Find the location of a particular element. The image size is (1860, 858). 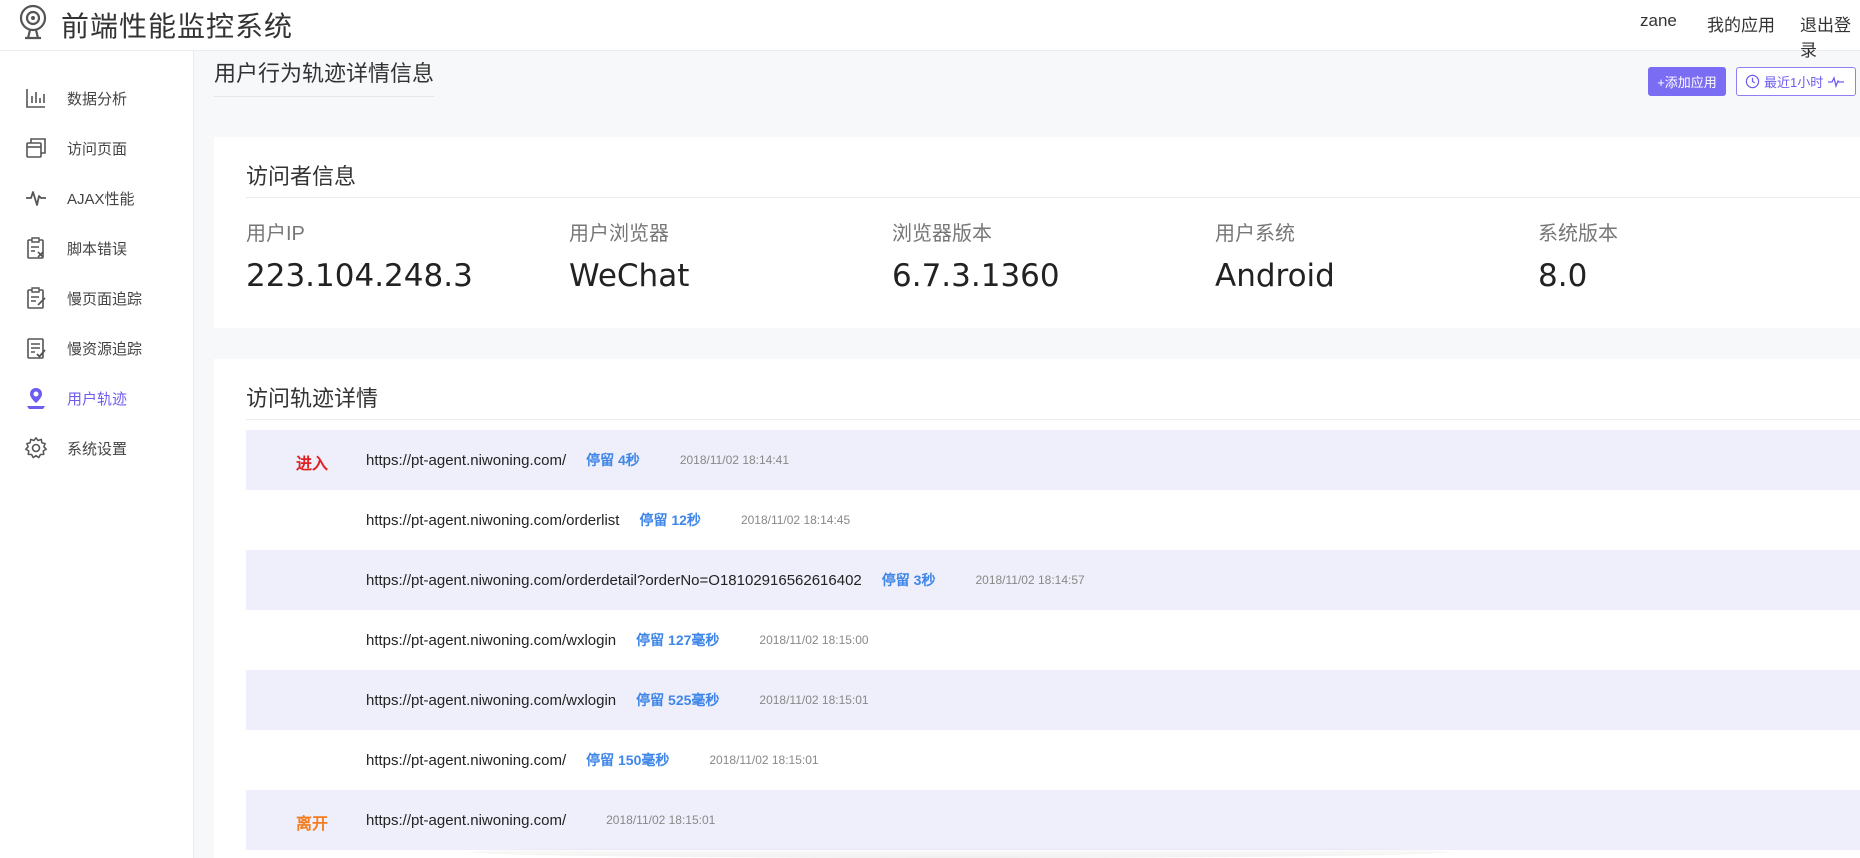

script-error-icon is located at coordinates (35, 248).